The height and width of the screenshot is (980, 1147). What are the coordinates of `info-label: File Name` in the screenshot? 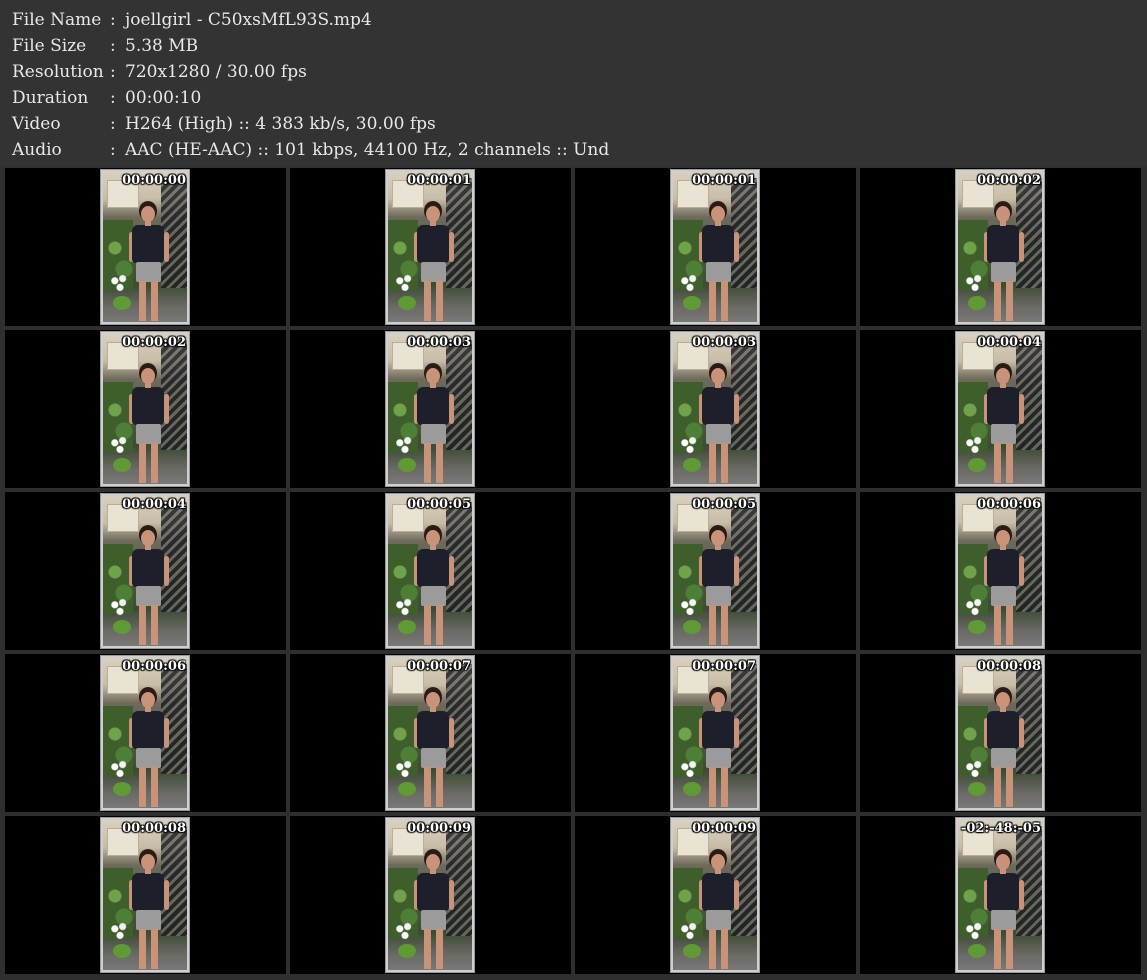 It's located at (57, 20).